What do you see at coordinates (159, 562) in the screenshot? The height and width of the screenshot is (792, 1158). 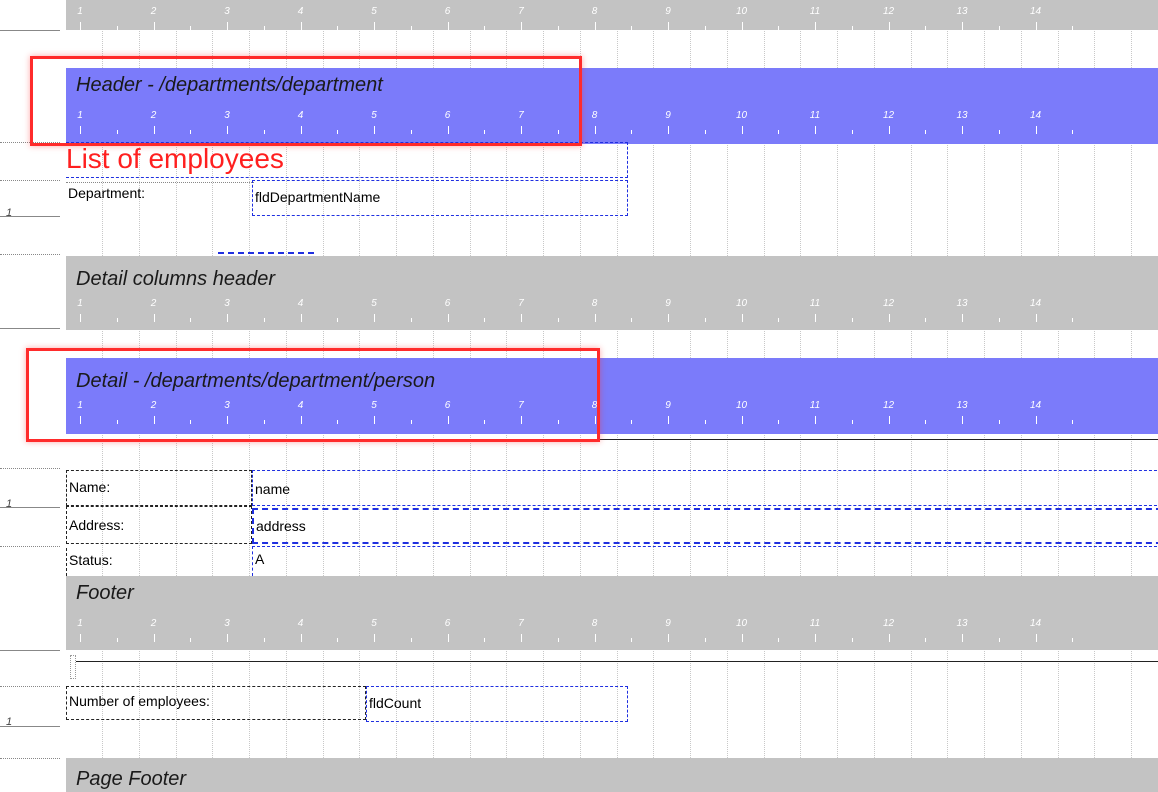 I see `status-label: Status:` at bounding box center [159, 562].